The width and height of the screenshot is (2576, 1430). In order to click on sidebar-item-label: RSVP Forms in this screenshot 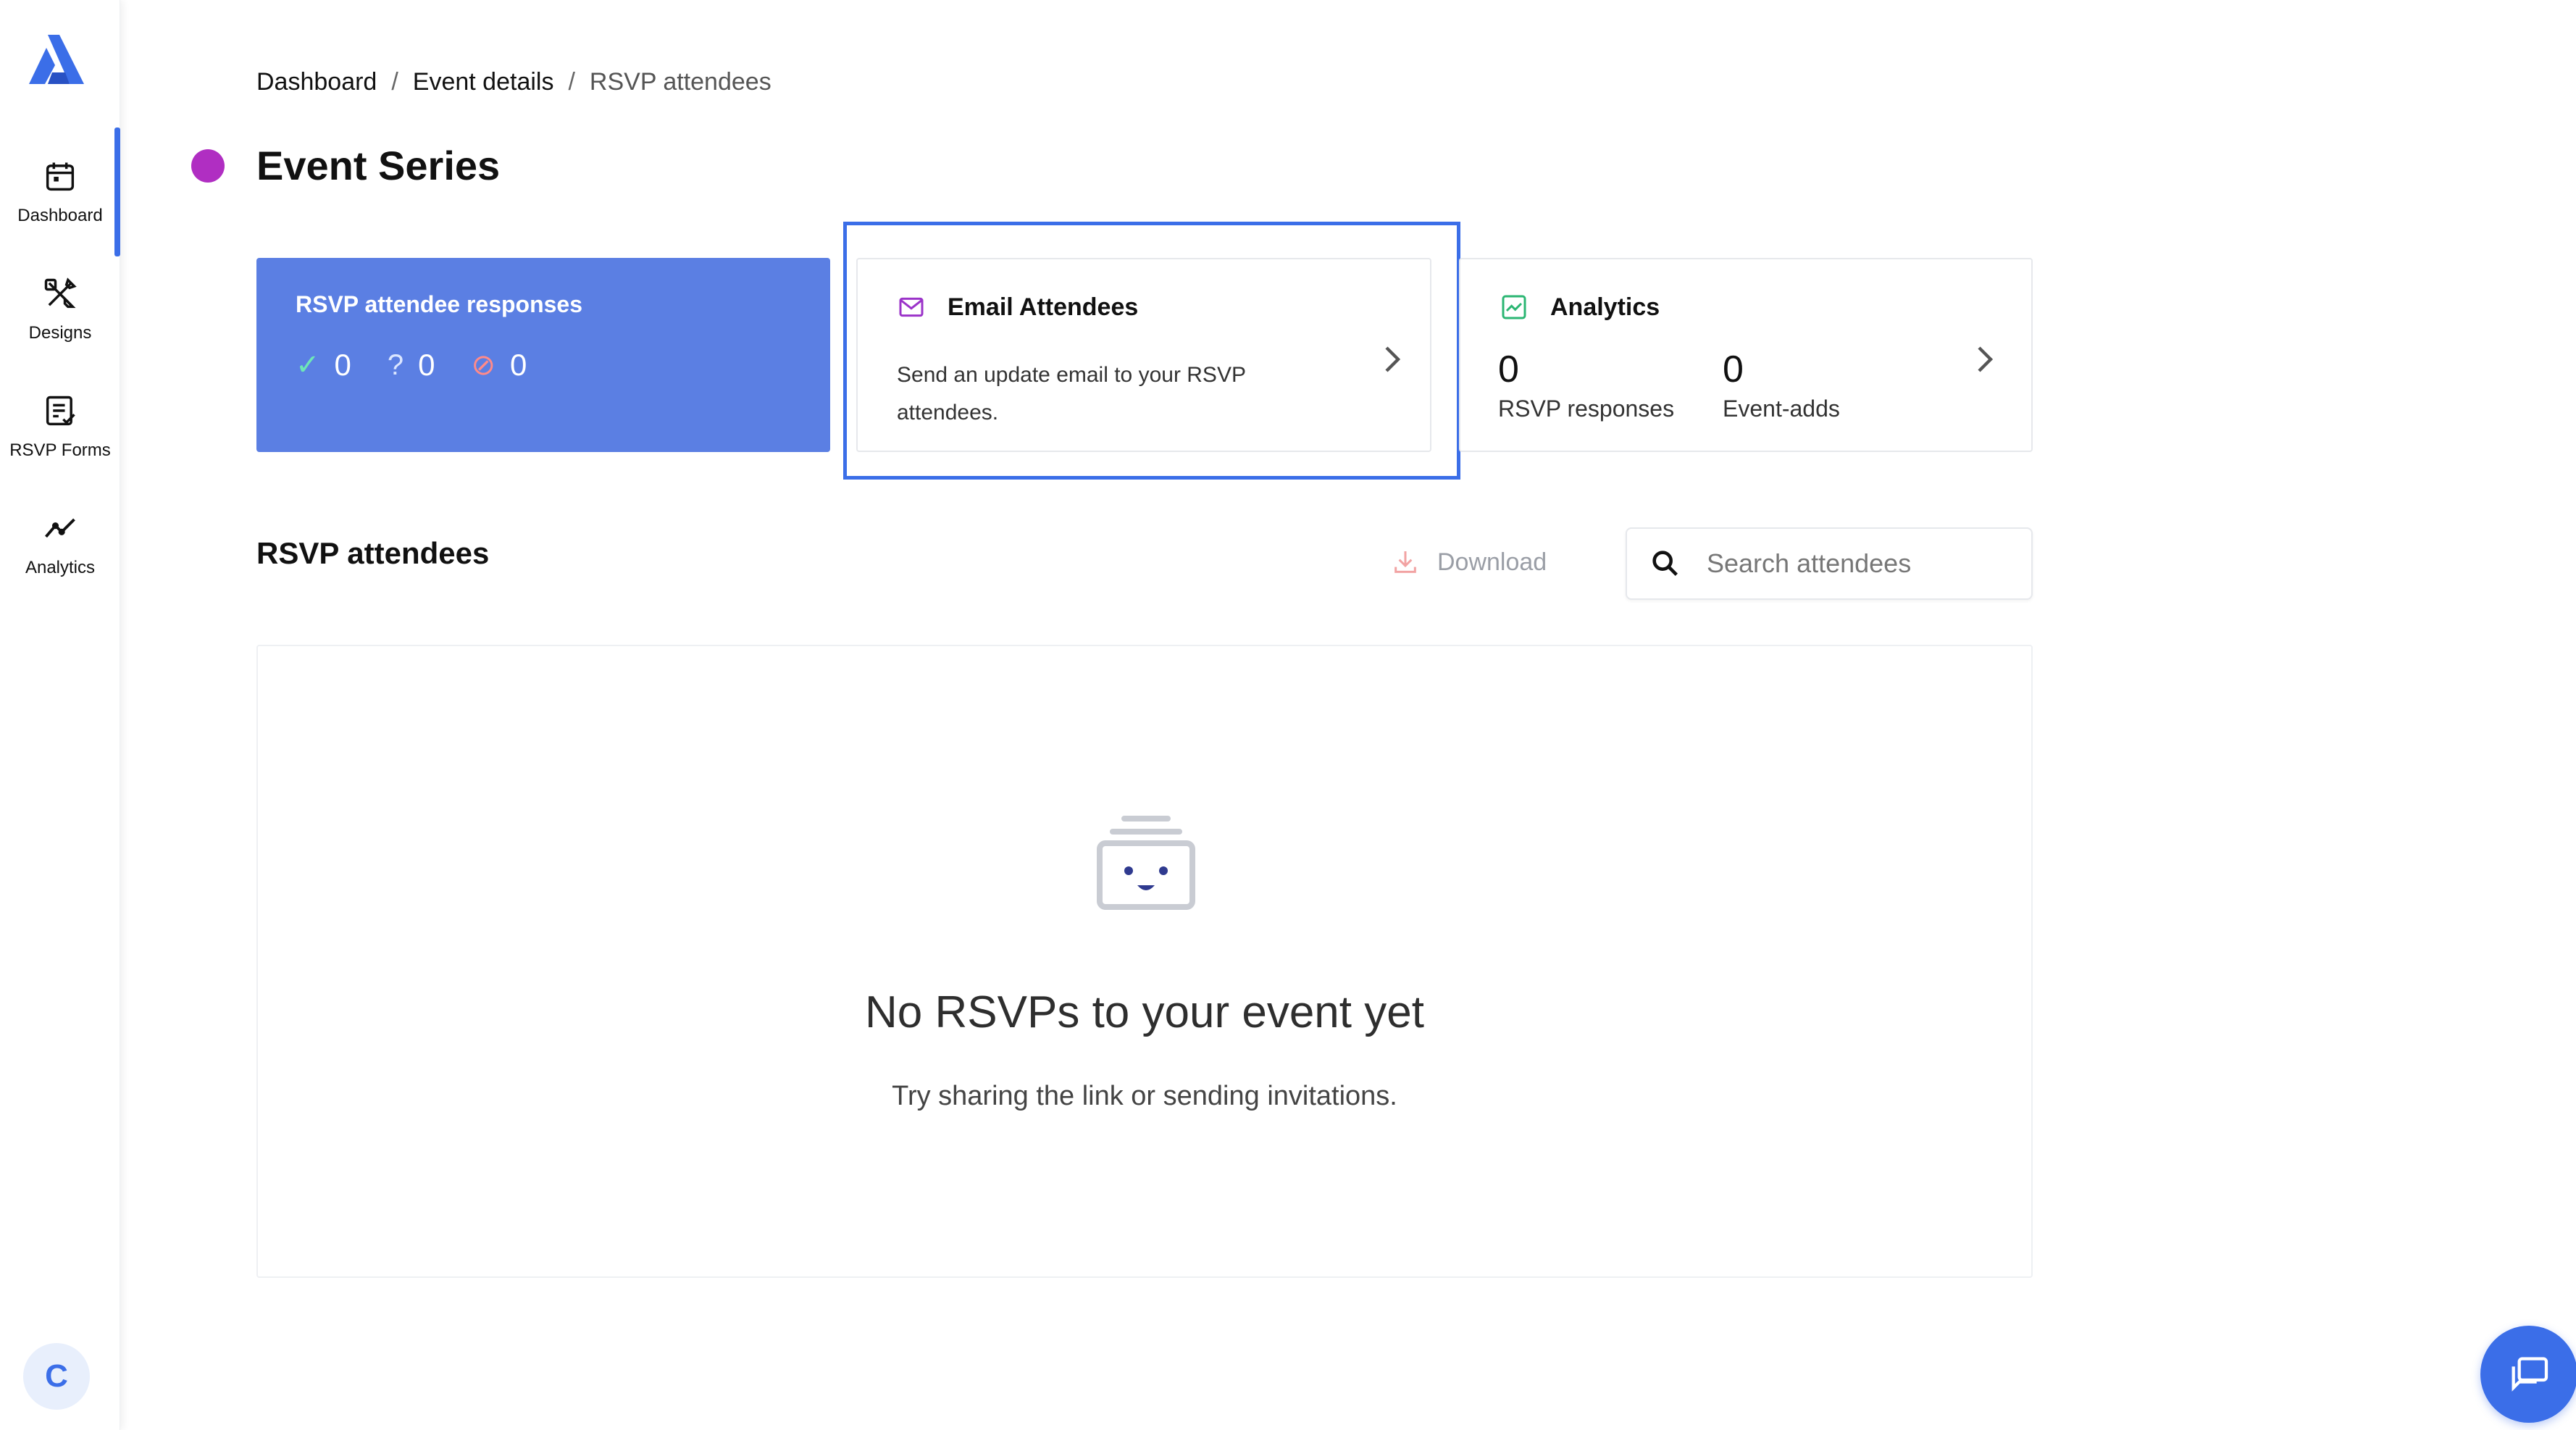, I will do `click(60, 450)`.